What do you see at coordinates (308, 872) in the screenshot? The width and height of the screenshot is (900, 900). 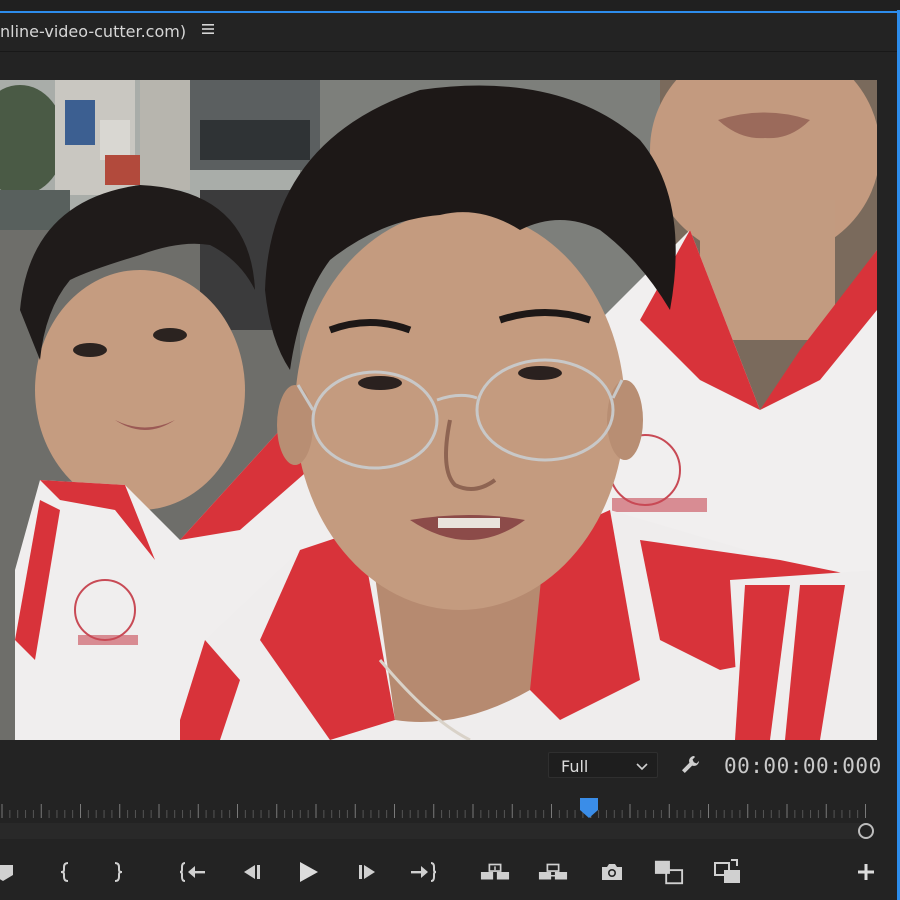 I see `play-icon` at bounding box center [308, 872].